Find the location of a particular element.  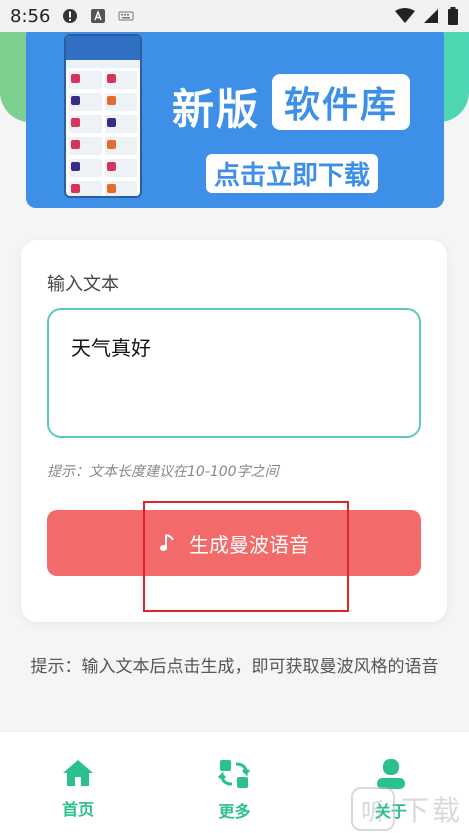

nav-item-more: 更多 is located at coordinates (234, 782).